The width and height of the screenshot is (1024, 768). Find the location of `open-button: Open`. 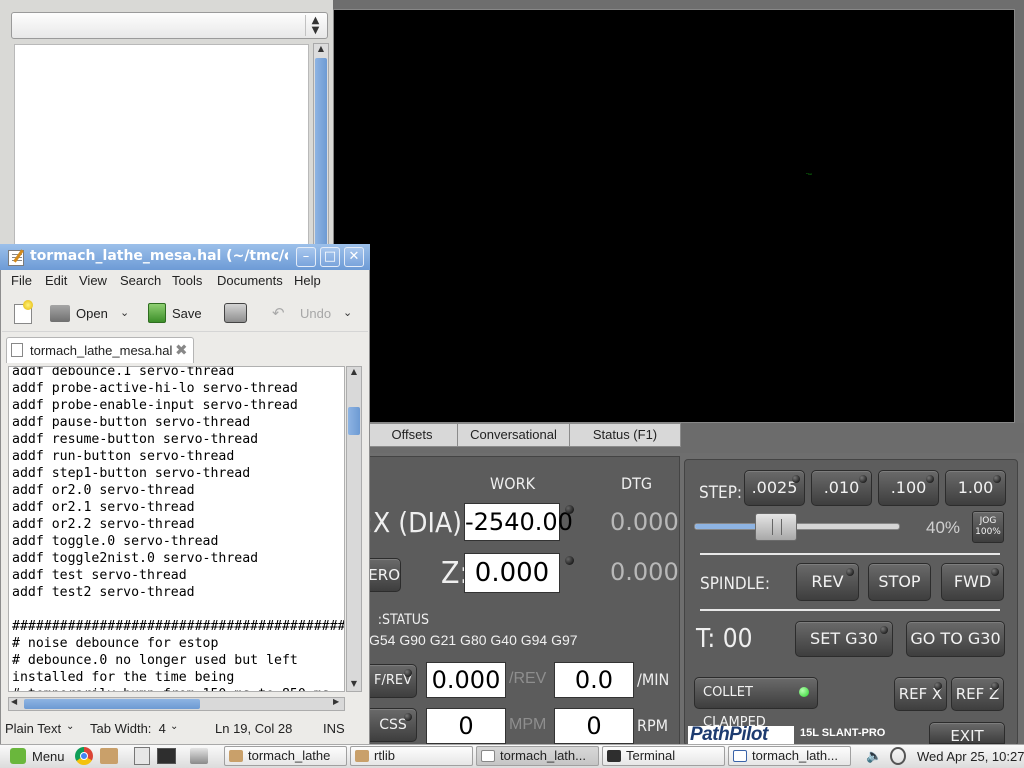

open-button: Open is located at coordinates (92, 313).